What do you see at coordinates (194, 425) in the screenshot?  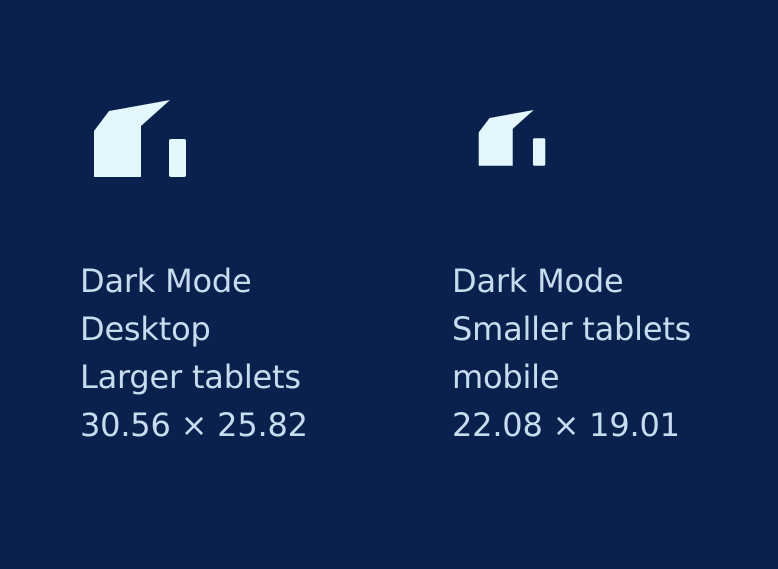 I see `dimensions-label: 30.56 × 25.82` at bounding box center [194, 425].